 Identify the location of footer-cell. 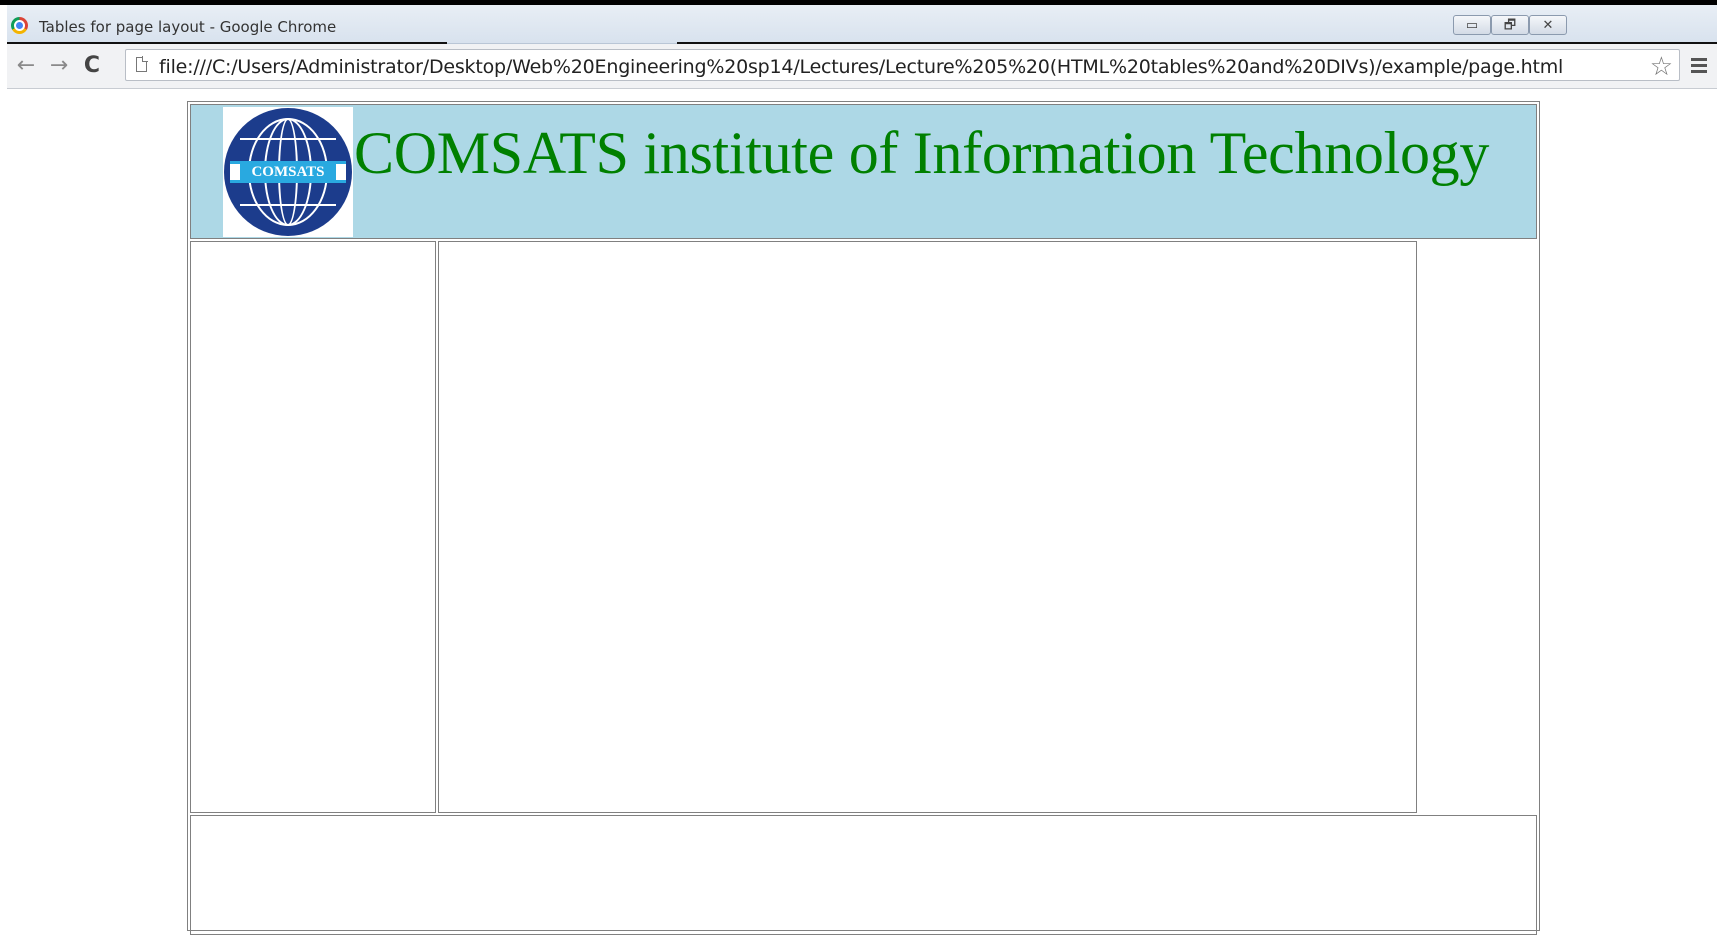
(863, 875).